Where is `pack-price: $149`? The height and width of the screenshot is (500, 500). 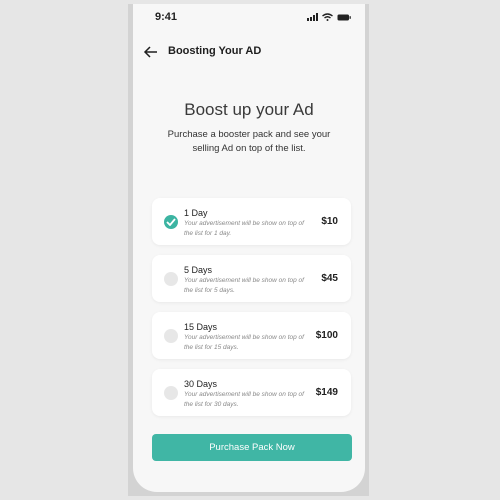
pack-price: $149 is located at coordinates (326, 392).